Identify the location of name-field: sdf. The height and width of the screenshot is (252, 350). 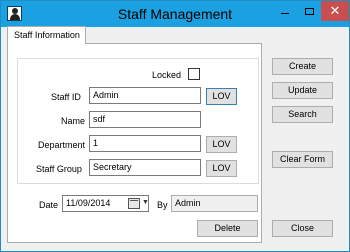
(145, 119).